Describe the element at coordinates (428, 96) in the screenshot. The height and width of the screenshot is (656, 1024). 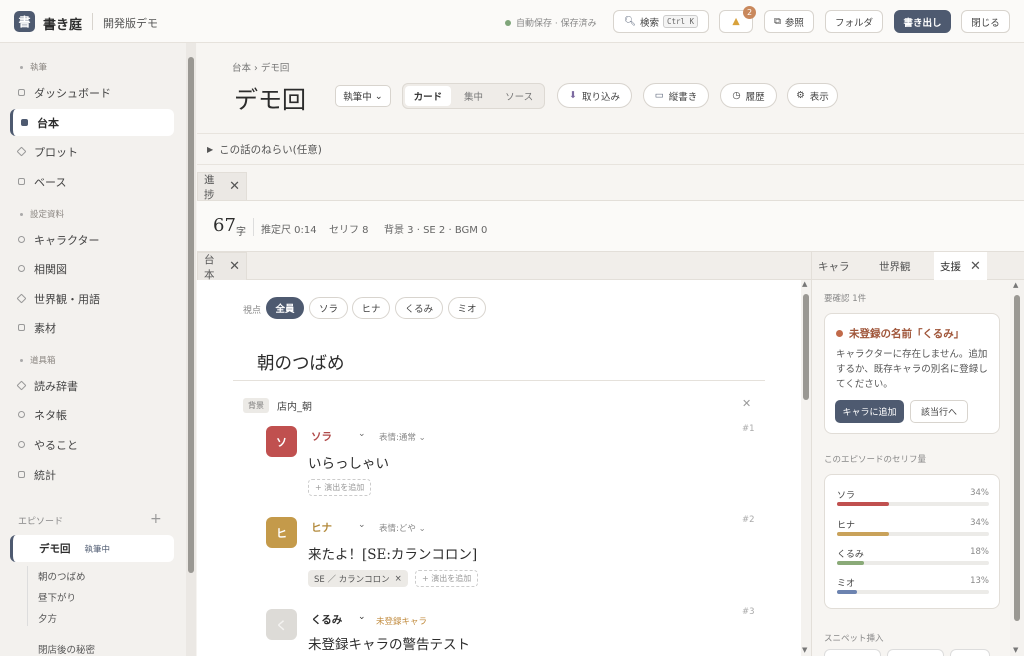
I see `view-mode-card: カード` at that location.